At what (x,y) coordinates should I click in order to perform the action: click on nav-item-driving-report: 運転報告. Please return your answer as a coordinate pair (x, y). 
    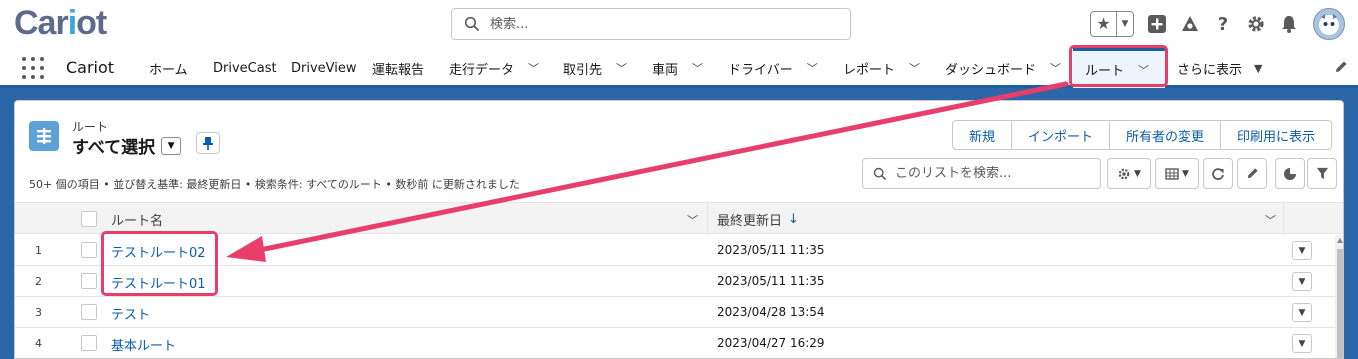
    Looking at the image, I should click on (398, 68).